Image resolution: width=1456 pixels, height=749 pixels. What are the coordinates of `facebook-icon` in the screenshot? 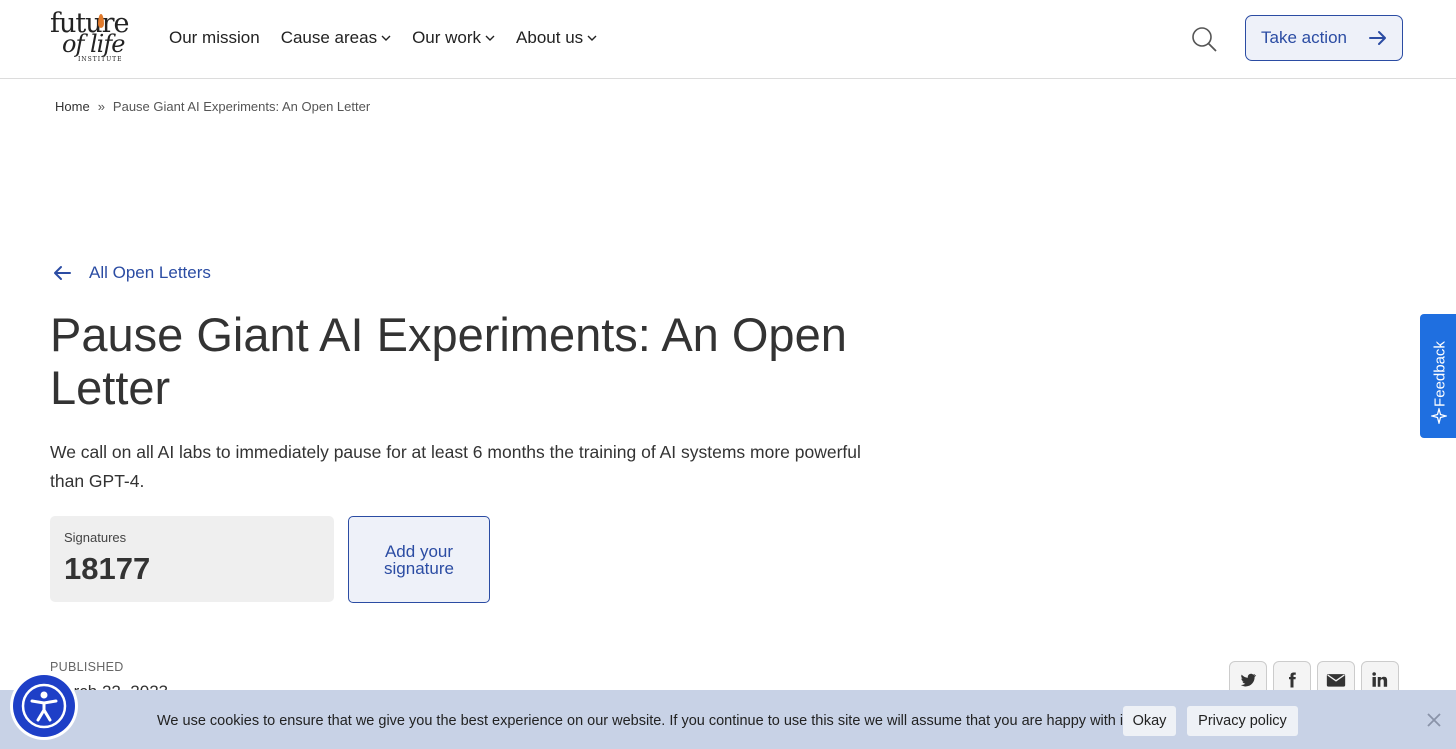 It's located at (1292, 680).